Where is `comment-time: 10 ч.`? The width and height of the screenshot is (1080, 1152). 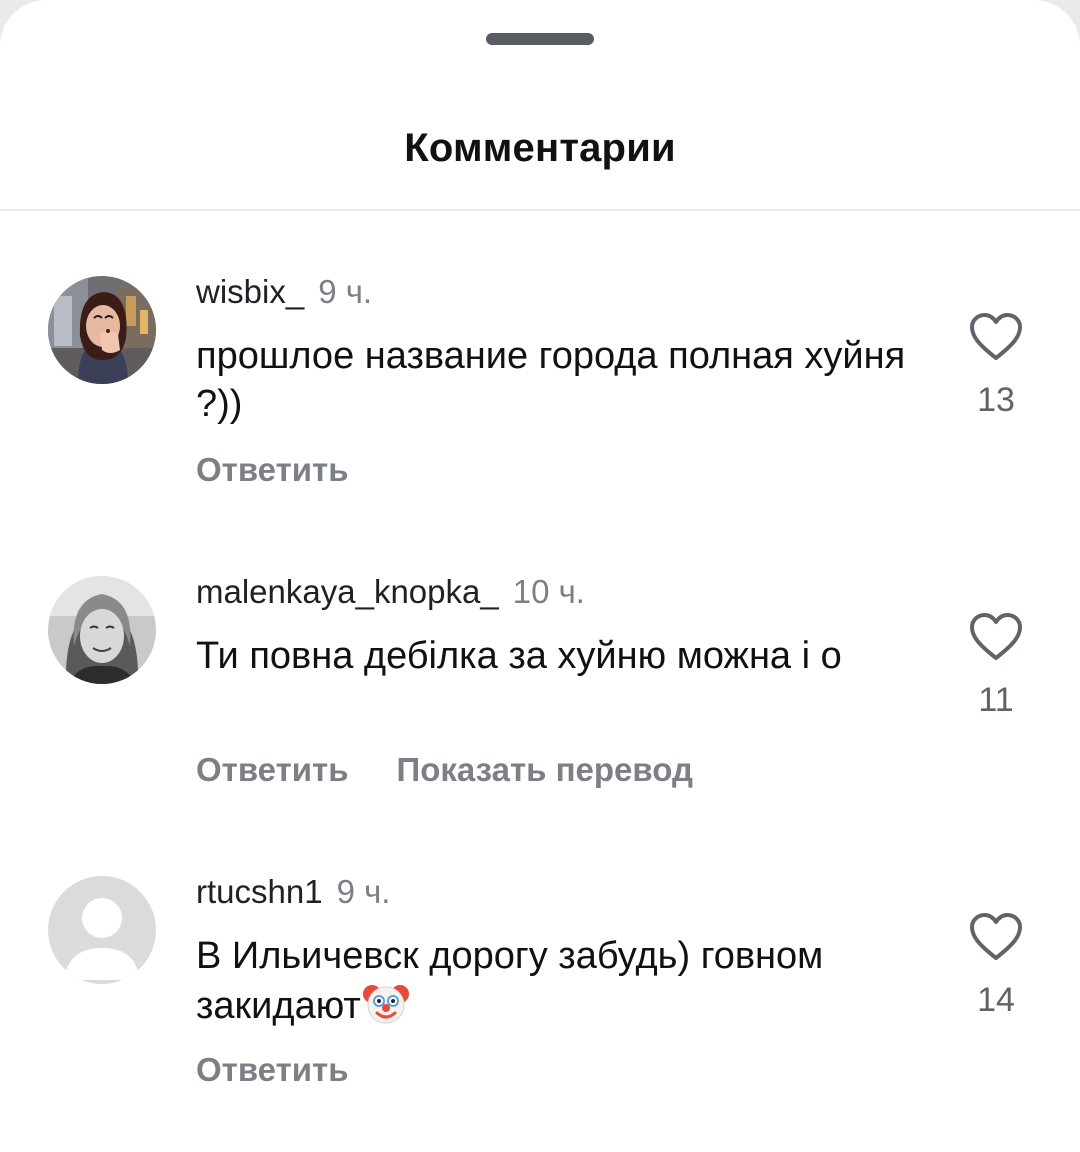 comment-time: 10 ч. is located at coordinates (548, 591).